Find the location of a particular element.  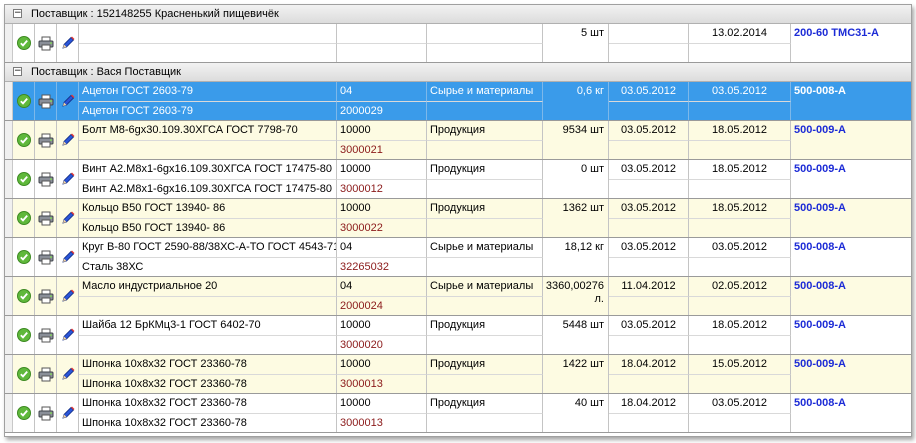

item-name: Болт М8-6gx30.109.30ХГСА ГОСТ 7798-70 is located at coordinates (208, 130).